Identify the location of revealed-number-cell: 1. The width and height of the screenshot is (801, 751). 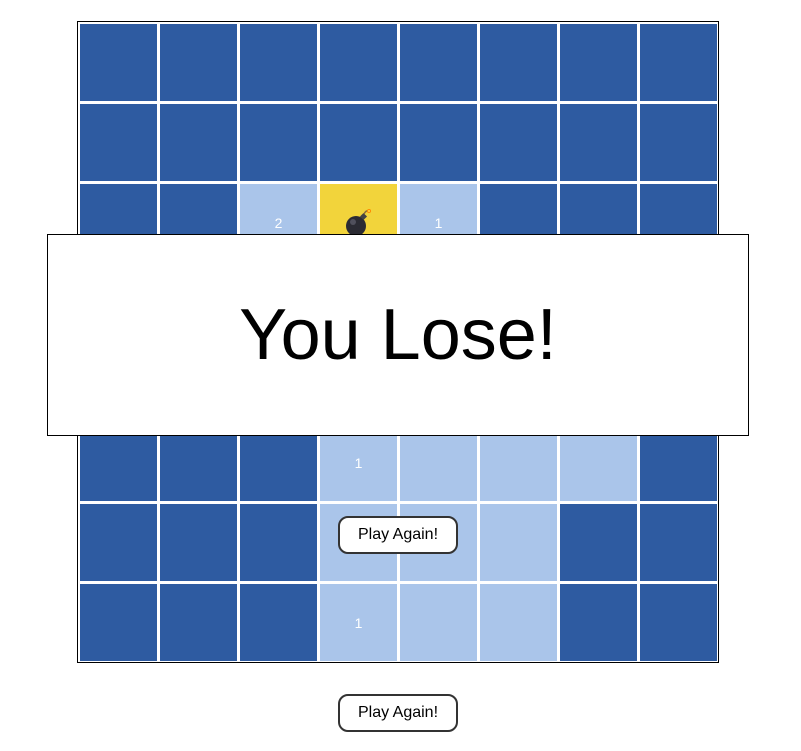
(358, 622).